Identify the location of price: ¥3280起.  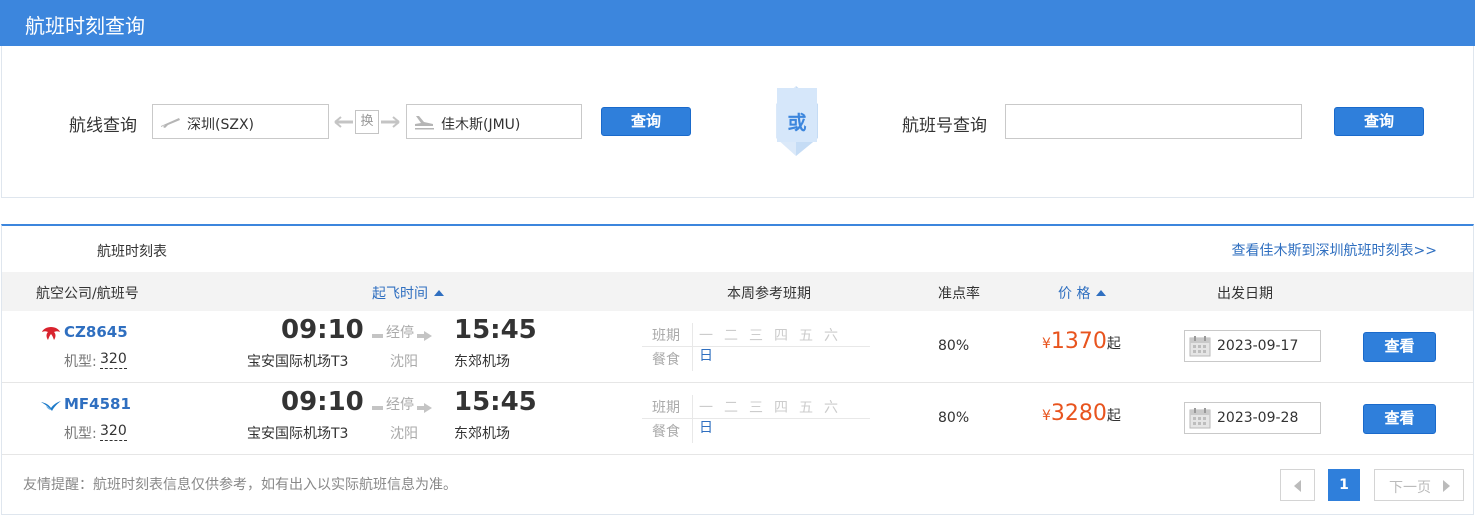
(1081, 413).